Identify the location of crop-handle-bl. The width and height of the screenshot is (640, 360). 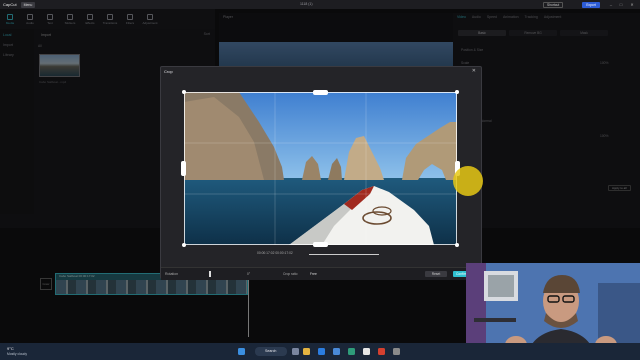
(184, 245).